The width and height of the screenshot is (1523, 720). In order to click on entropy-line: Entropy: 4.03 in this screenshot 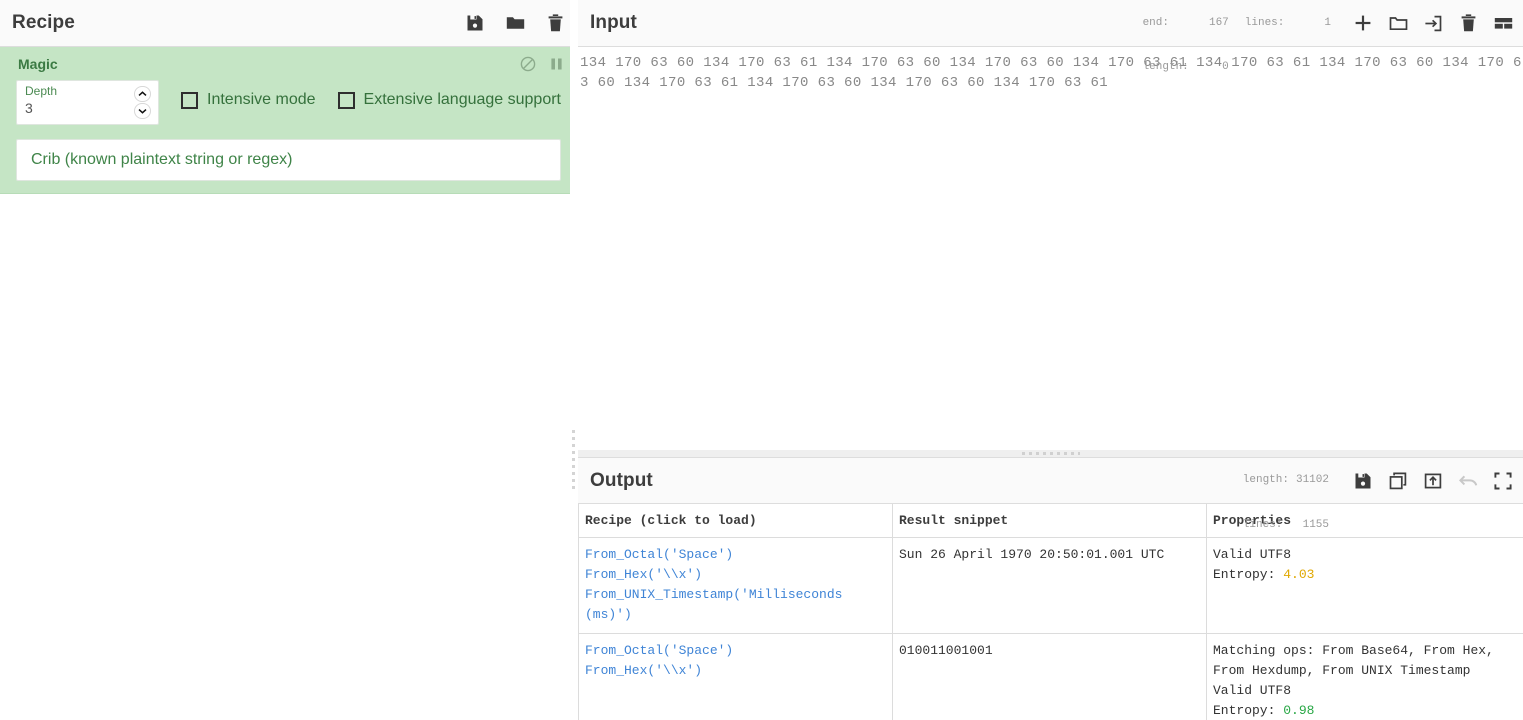, I will do `click(1365, 575)`.